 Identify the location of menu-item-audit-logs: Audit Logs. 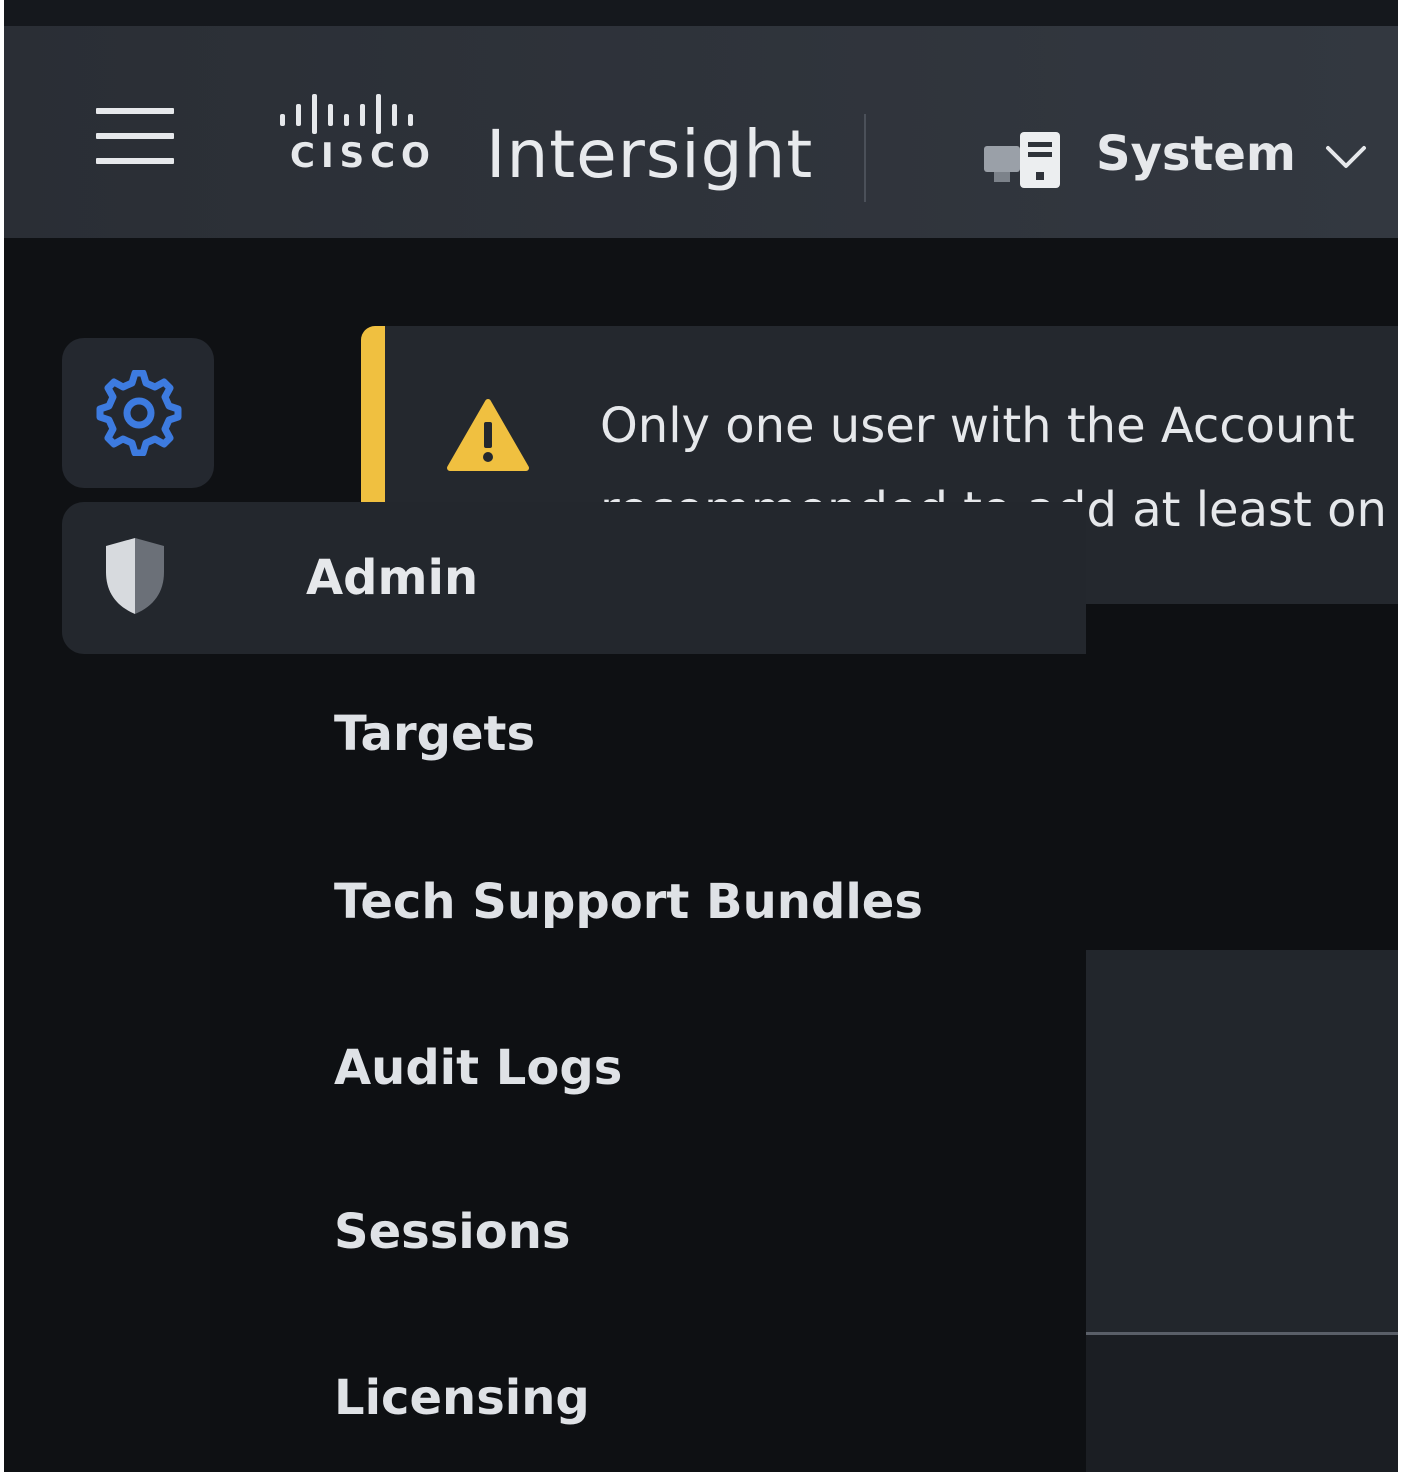
(478, 1068).